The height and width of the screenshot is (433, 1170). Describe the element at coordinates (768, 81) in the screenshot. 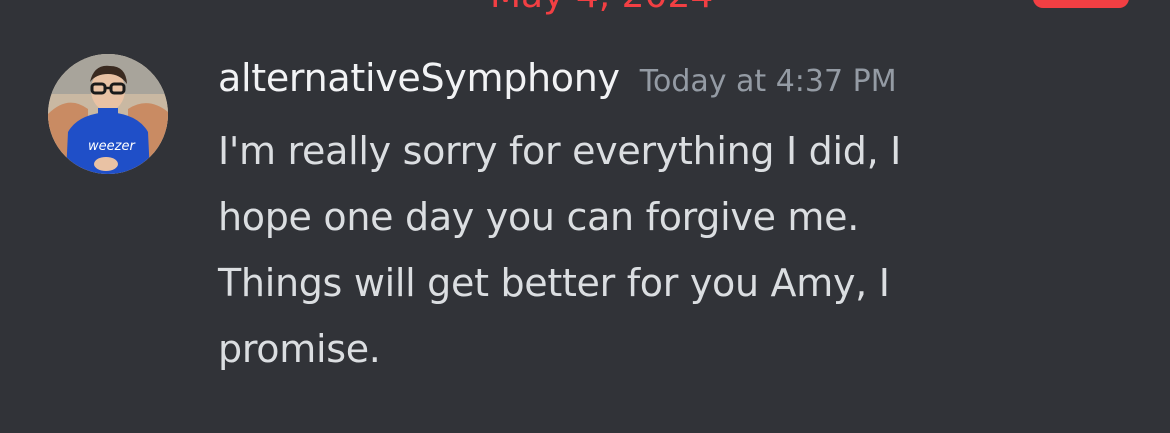

I see `message-timestamp: Today at 4:37 PM` at that location.